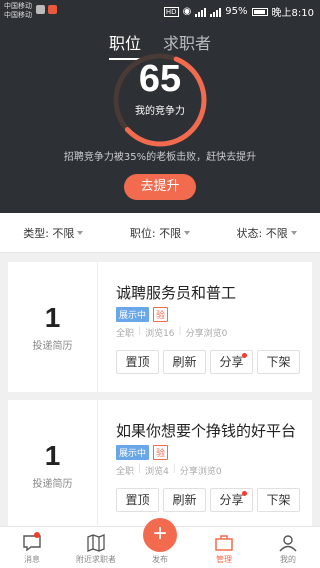 The image size is (320, 568). I want to click on job-stats: 全职 | 浏览4 | 分享浏览0, so click(169, 470).